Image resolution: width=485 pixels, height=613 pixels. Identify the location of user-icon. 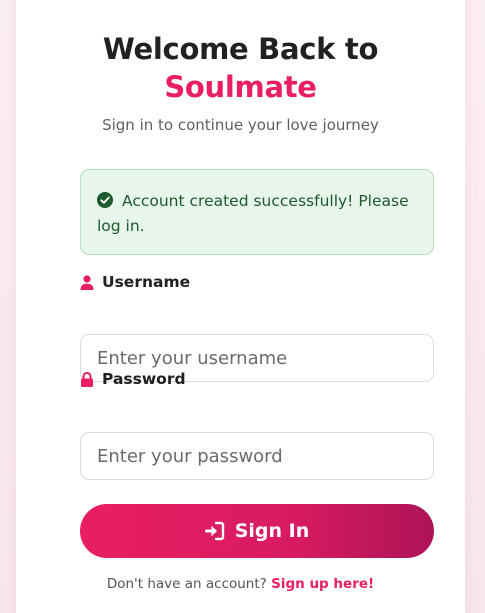
(87, 282).